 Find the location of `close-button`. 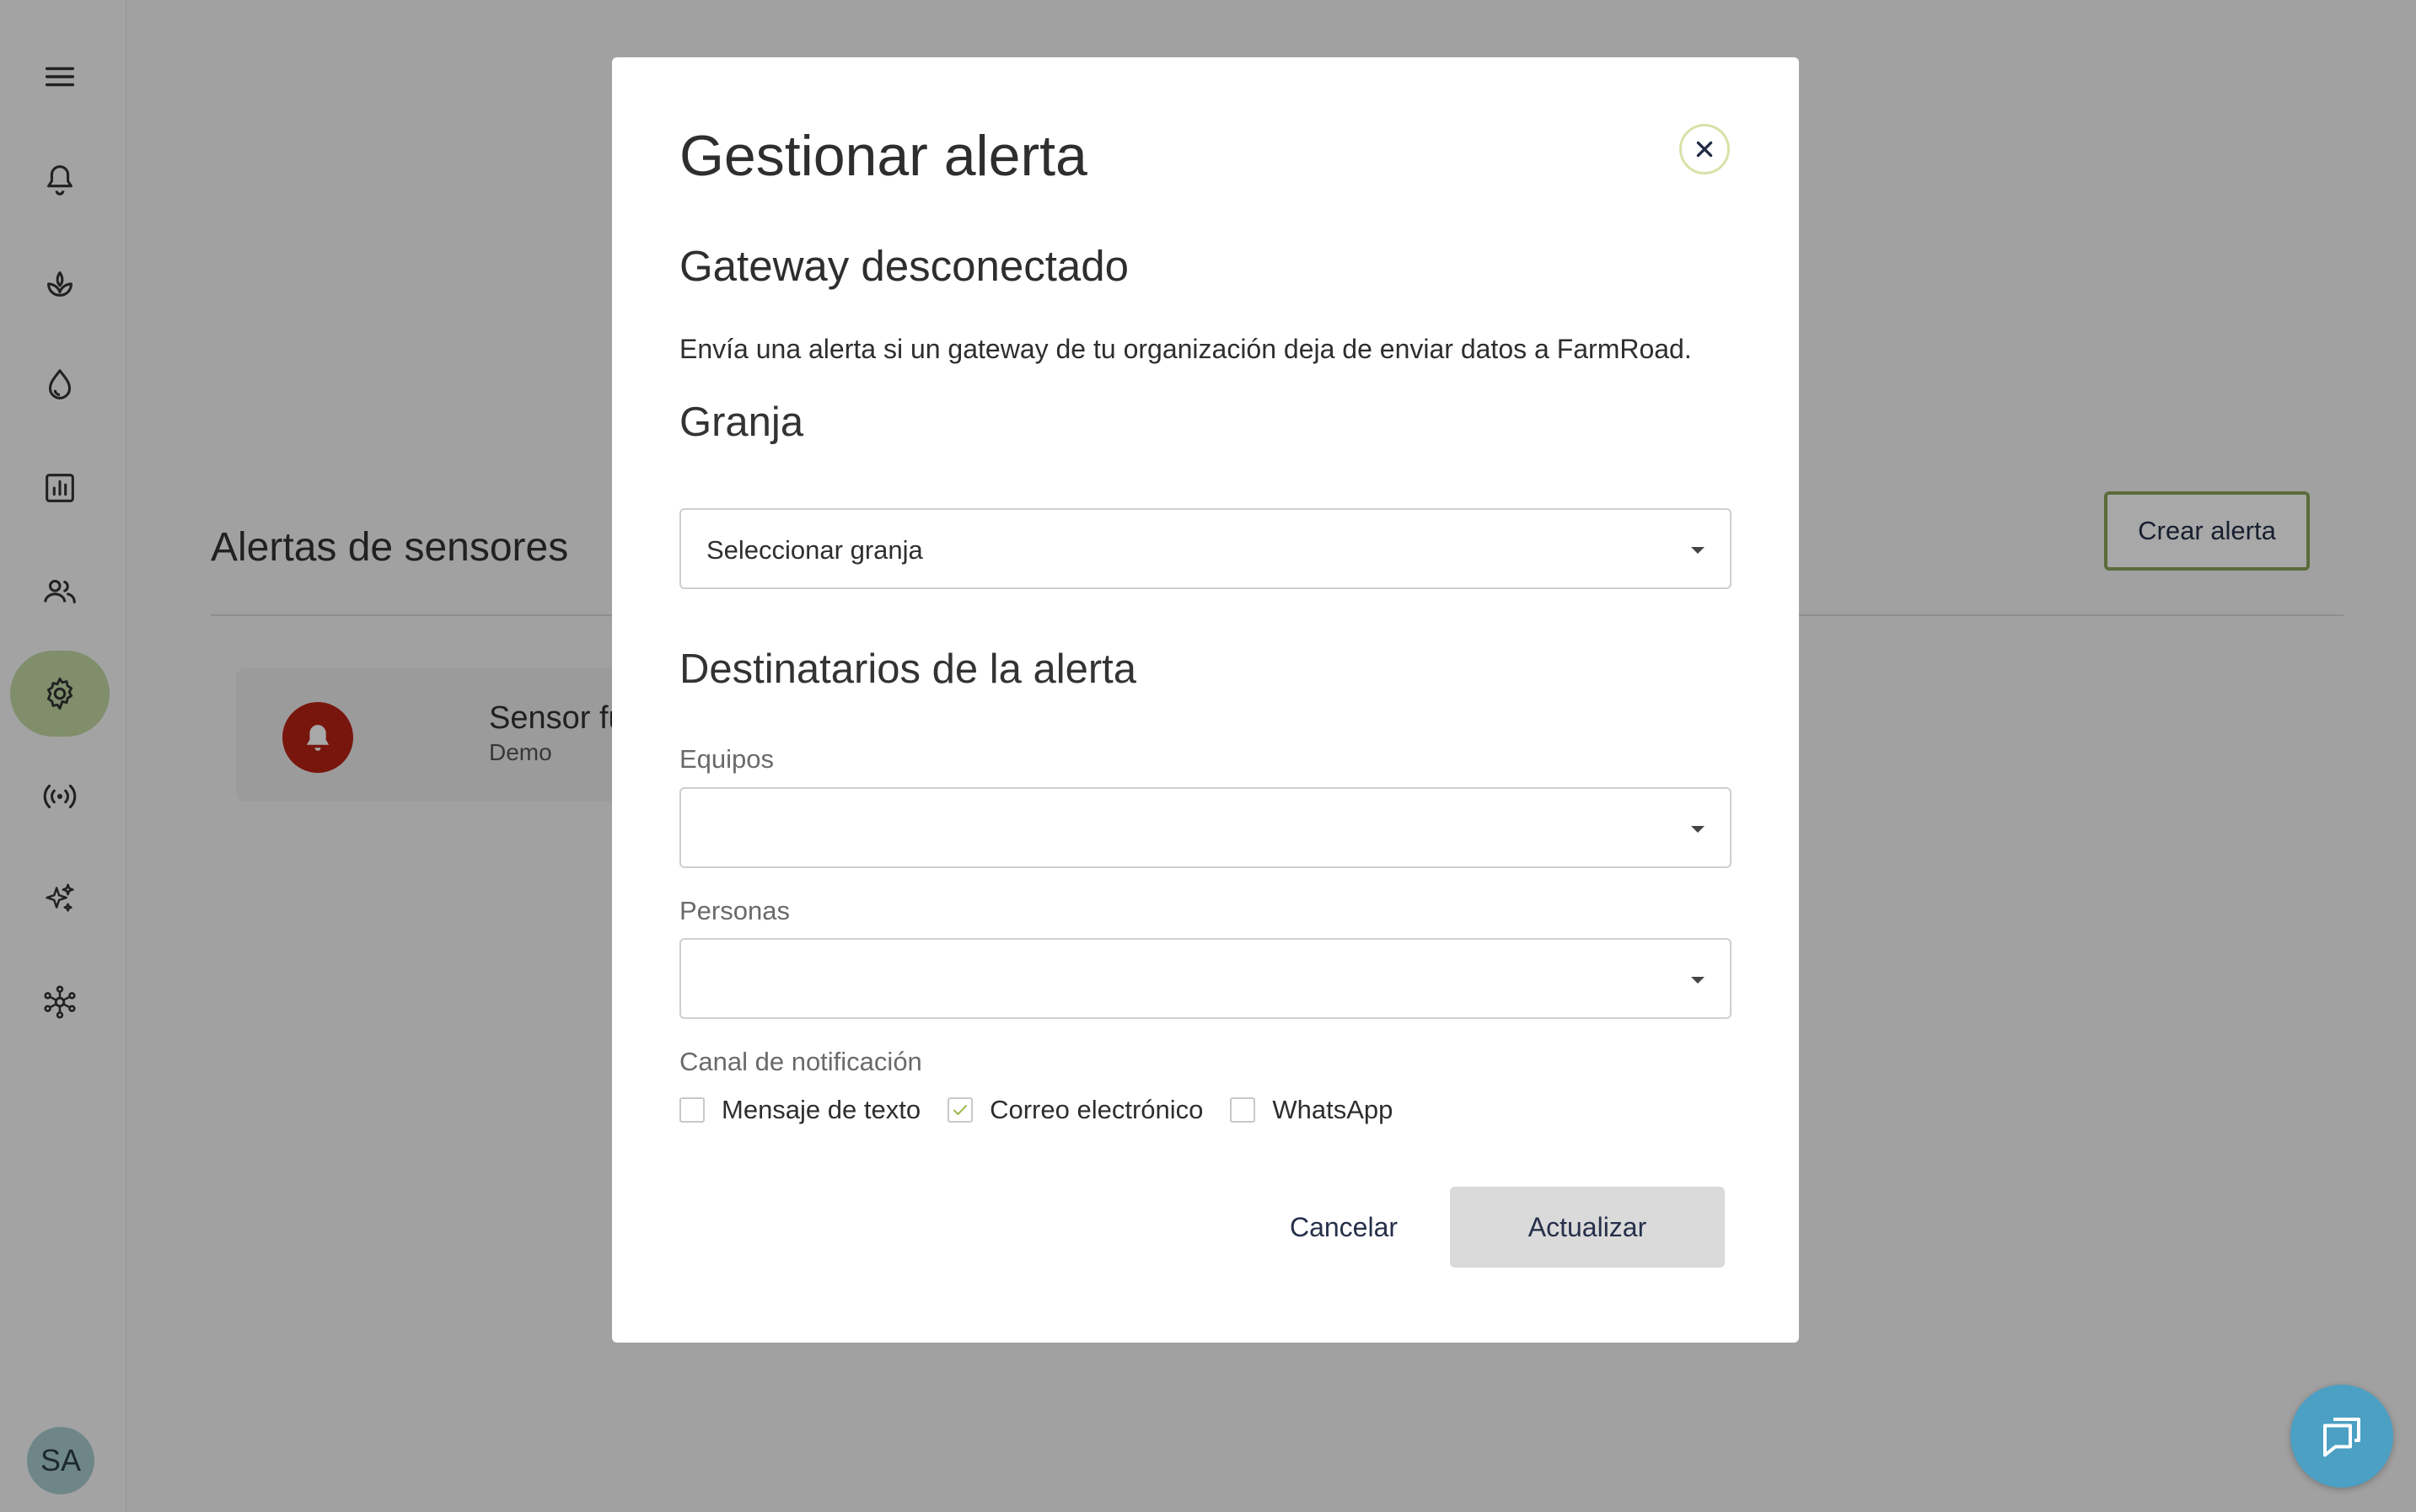

close-button is located at coordinates (1704, 149).